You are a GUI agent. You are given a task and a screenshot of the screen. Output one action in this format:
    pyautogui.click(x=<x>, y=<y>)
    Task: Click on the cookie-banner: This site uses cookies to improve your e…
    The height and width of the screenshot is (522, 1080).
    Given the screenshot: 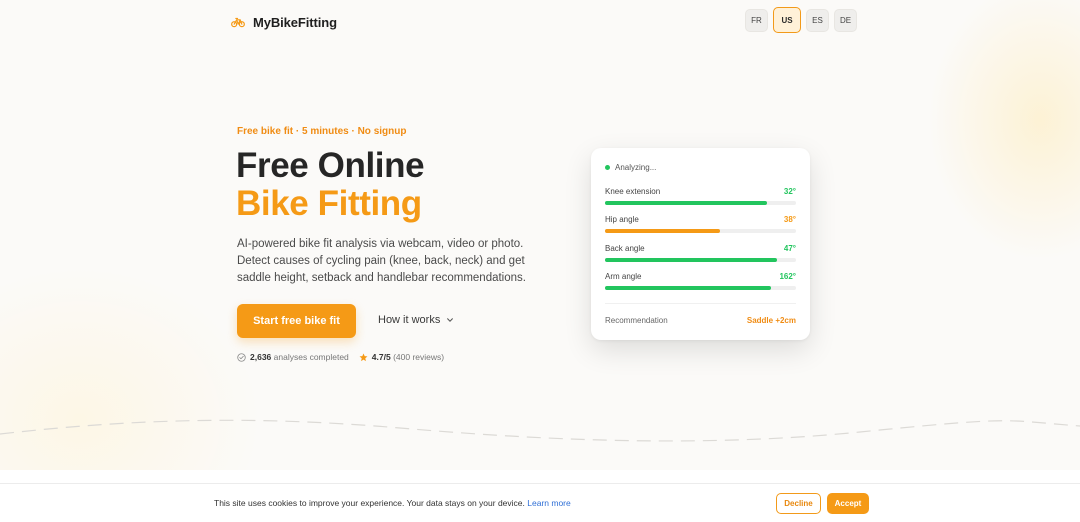 What is the action you would take?
    pyautogui.click(x=540, y=502)
    